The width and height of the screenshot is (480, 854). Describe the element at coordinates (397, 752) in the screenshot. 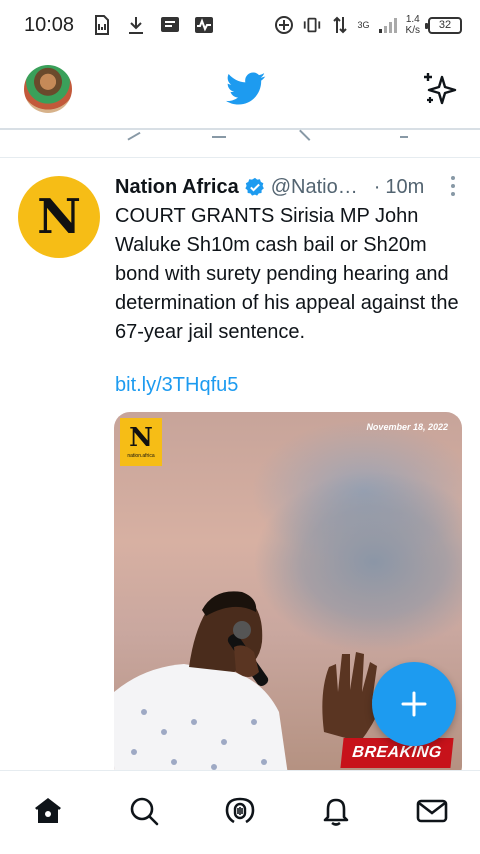

I see `breaking-label: BREAKING` at that location.